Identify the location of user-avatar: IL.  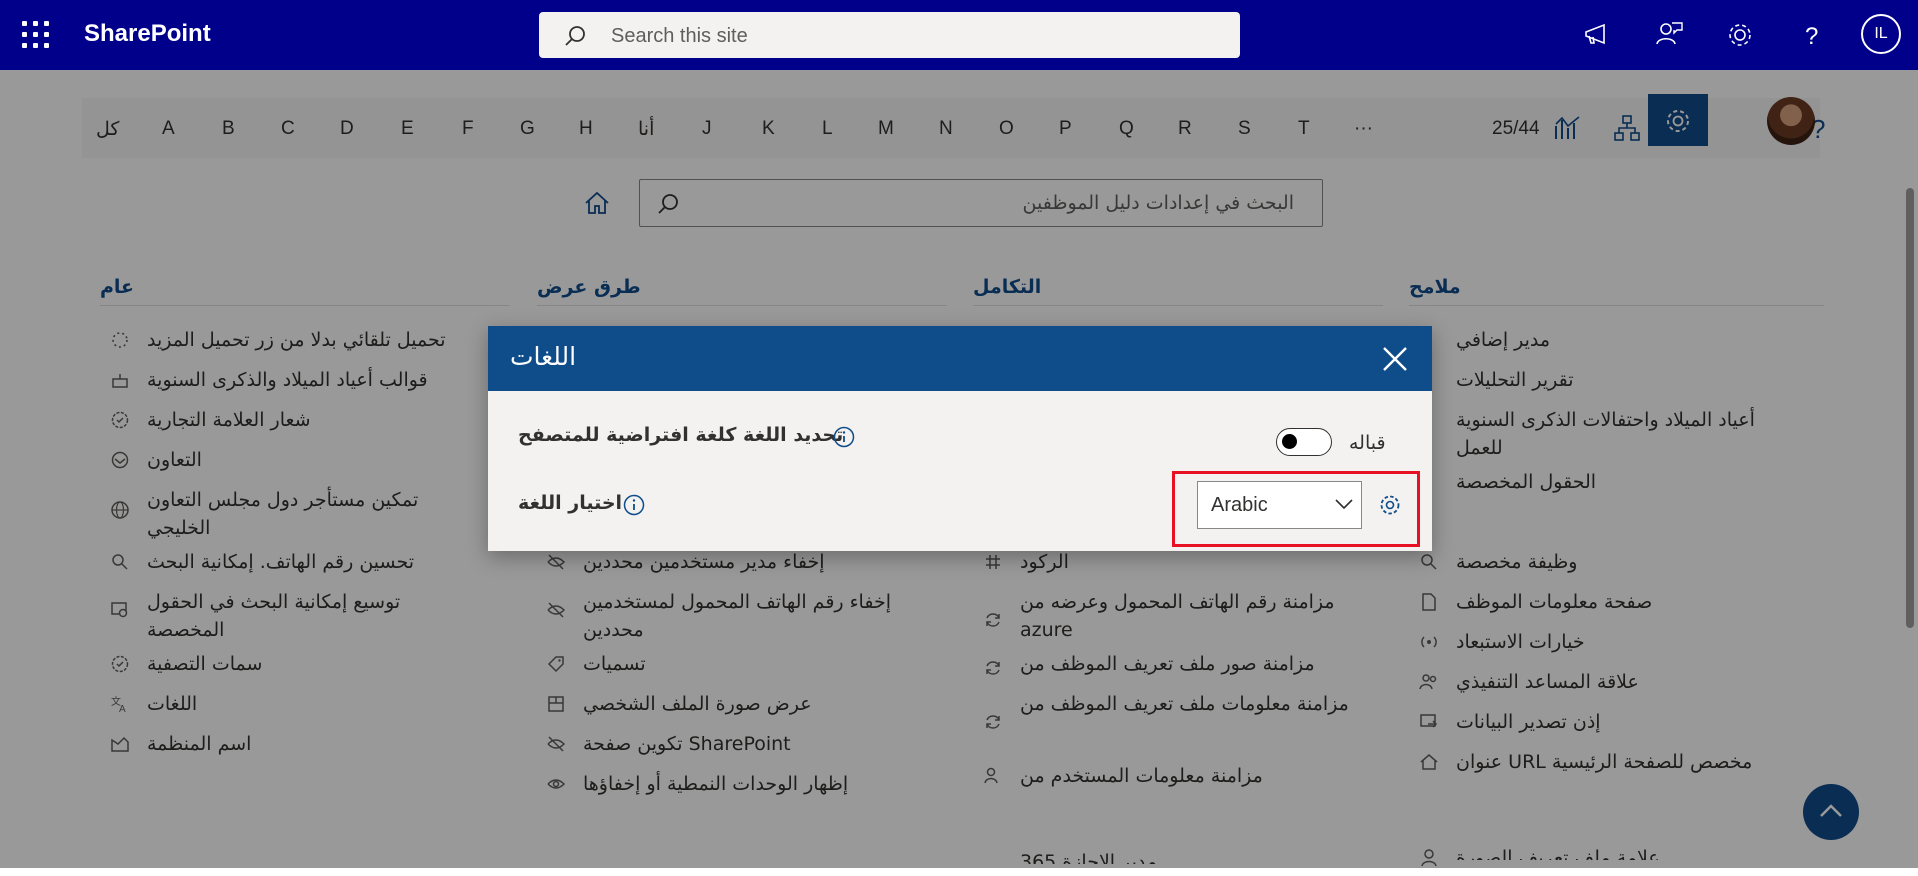
(1881, 34).